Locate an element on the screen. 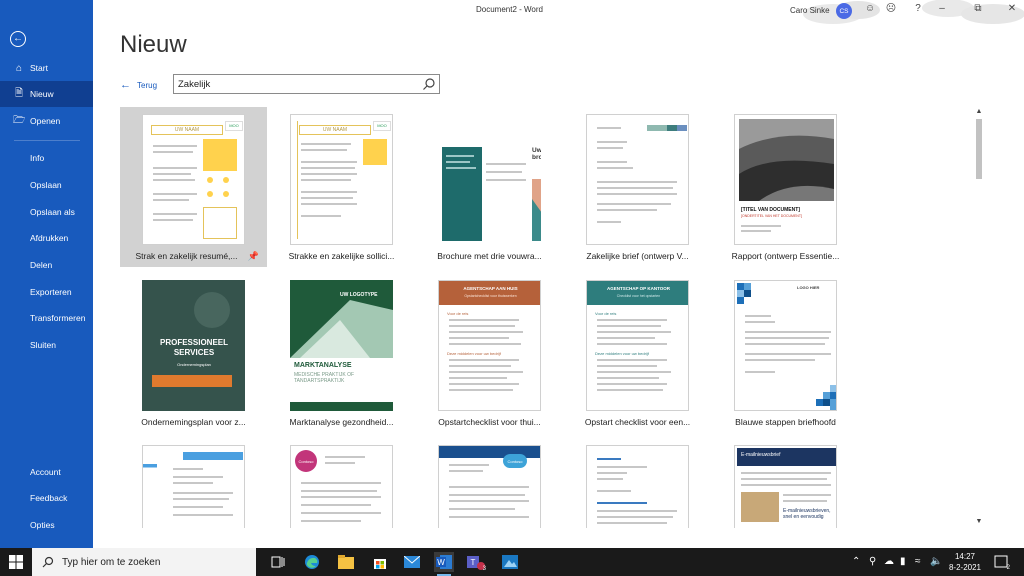 Image resolution: width=1024 pixels, height=576 pixels. sidebar-item-opslaan: Opslaan is located at coordinates (46, 185).